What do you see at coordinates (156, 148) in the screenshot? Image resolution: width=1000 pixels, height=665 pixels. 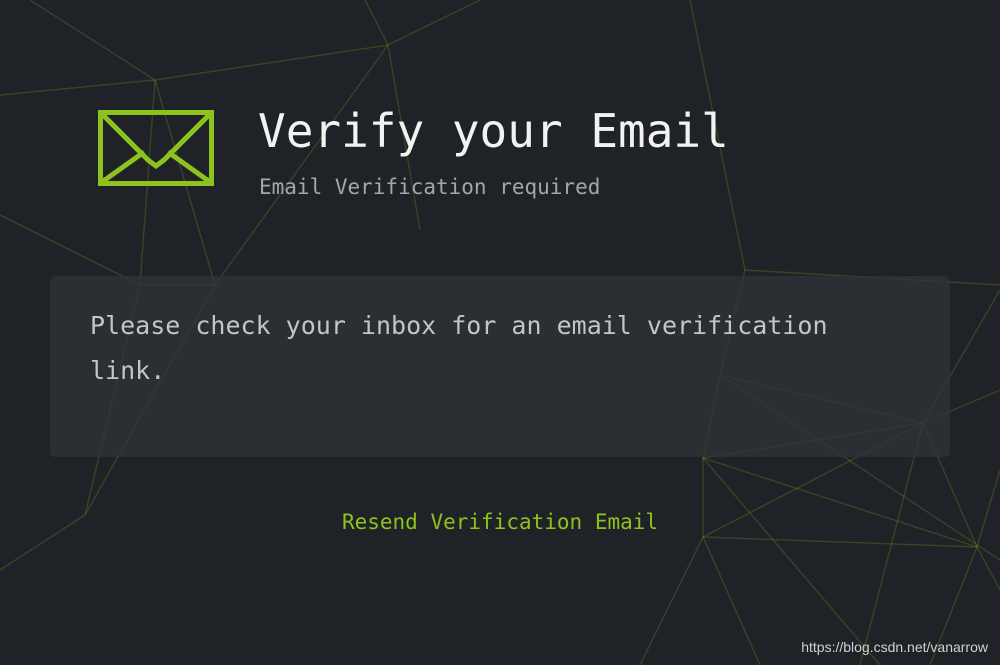 I see `envelope-icon` at bounding box center [156, 148].